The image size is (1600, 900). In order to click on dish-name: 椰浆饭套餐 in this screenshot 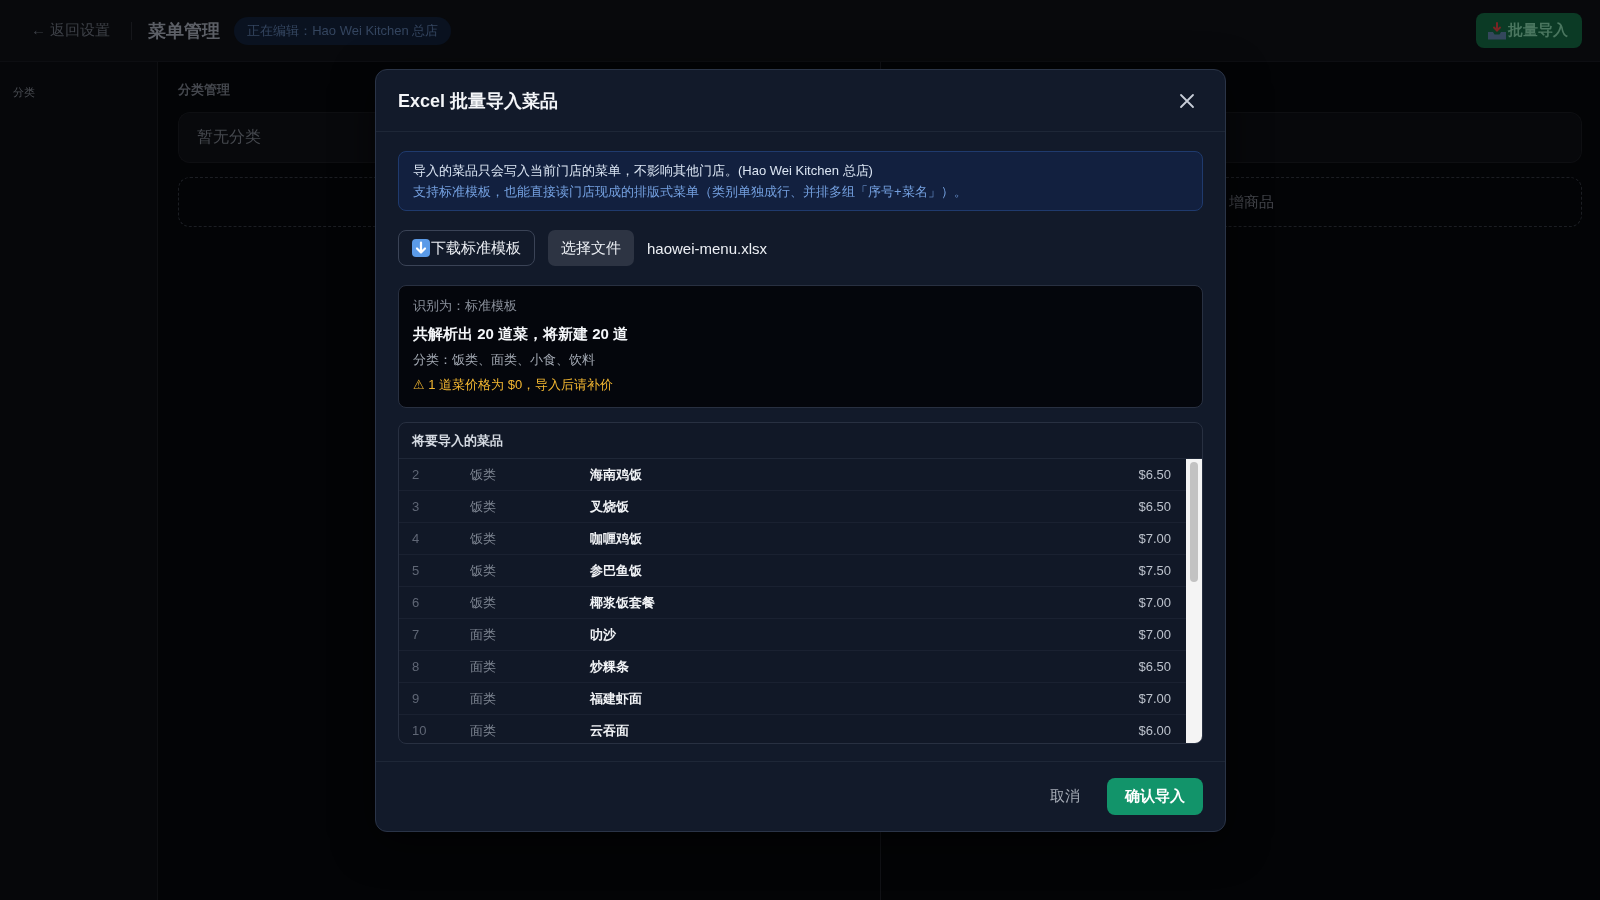, I will do `click(622, 602)`.